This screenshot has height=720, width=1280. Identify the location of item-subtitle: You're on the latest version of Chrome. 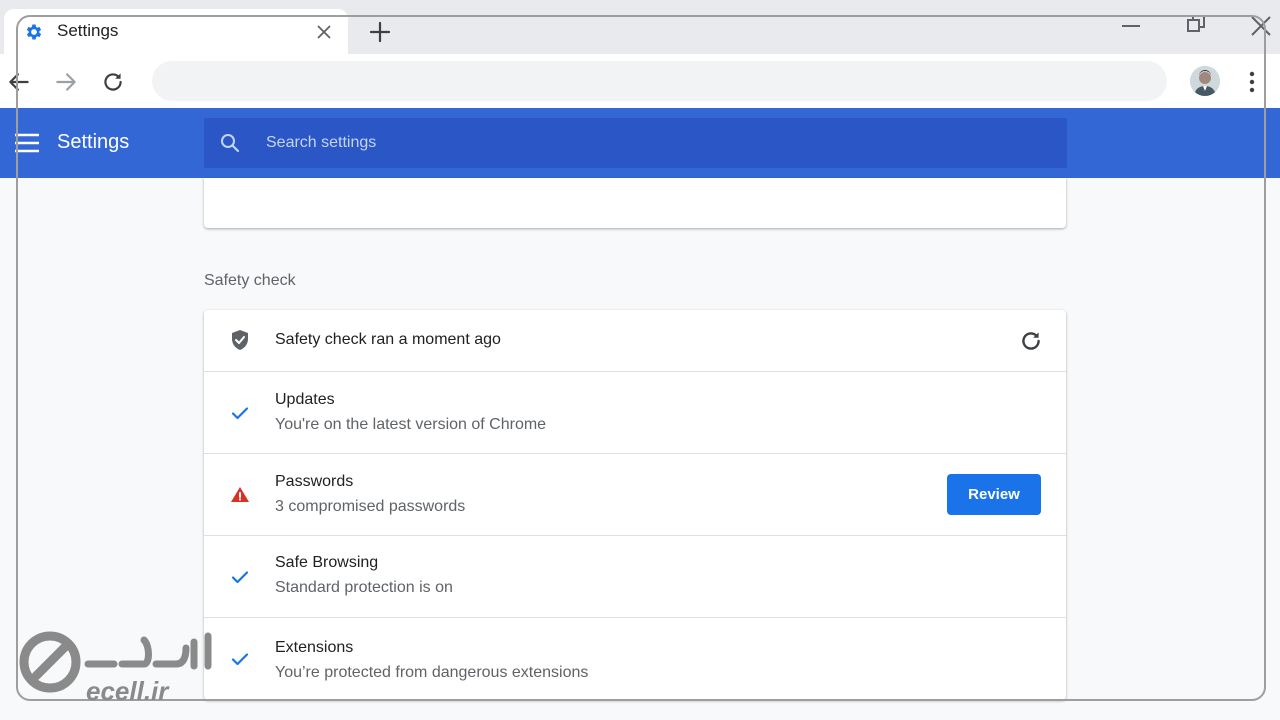
(411, 424).